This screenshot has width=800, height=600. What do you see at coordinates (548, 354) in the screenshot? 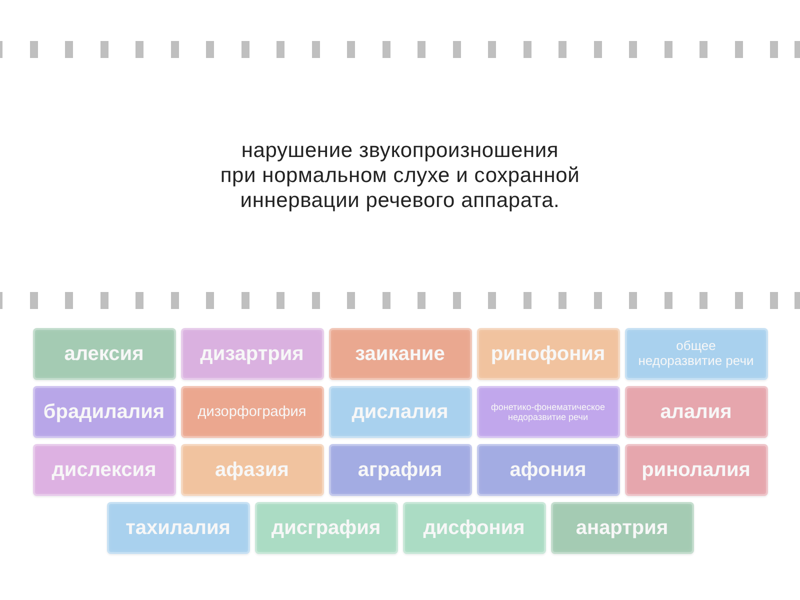
I see `answer-tile: ринофония` at bounding box center [548, 354].